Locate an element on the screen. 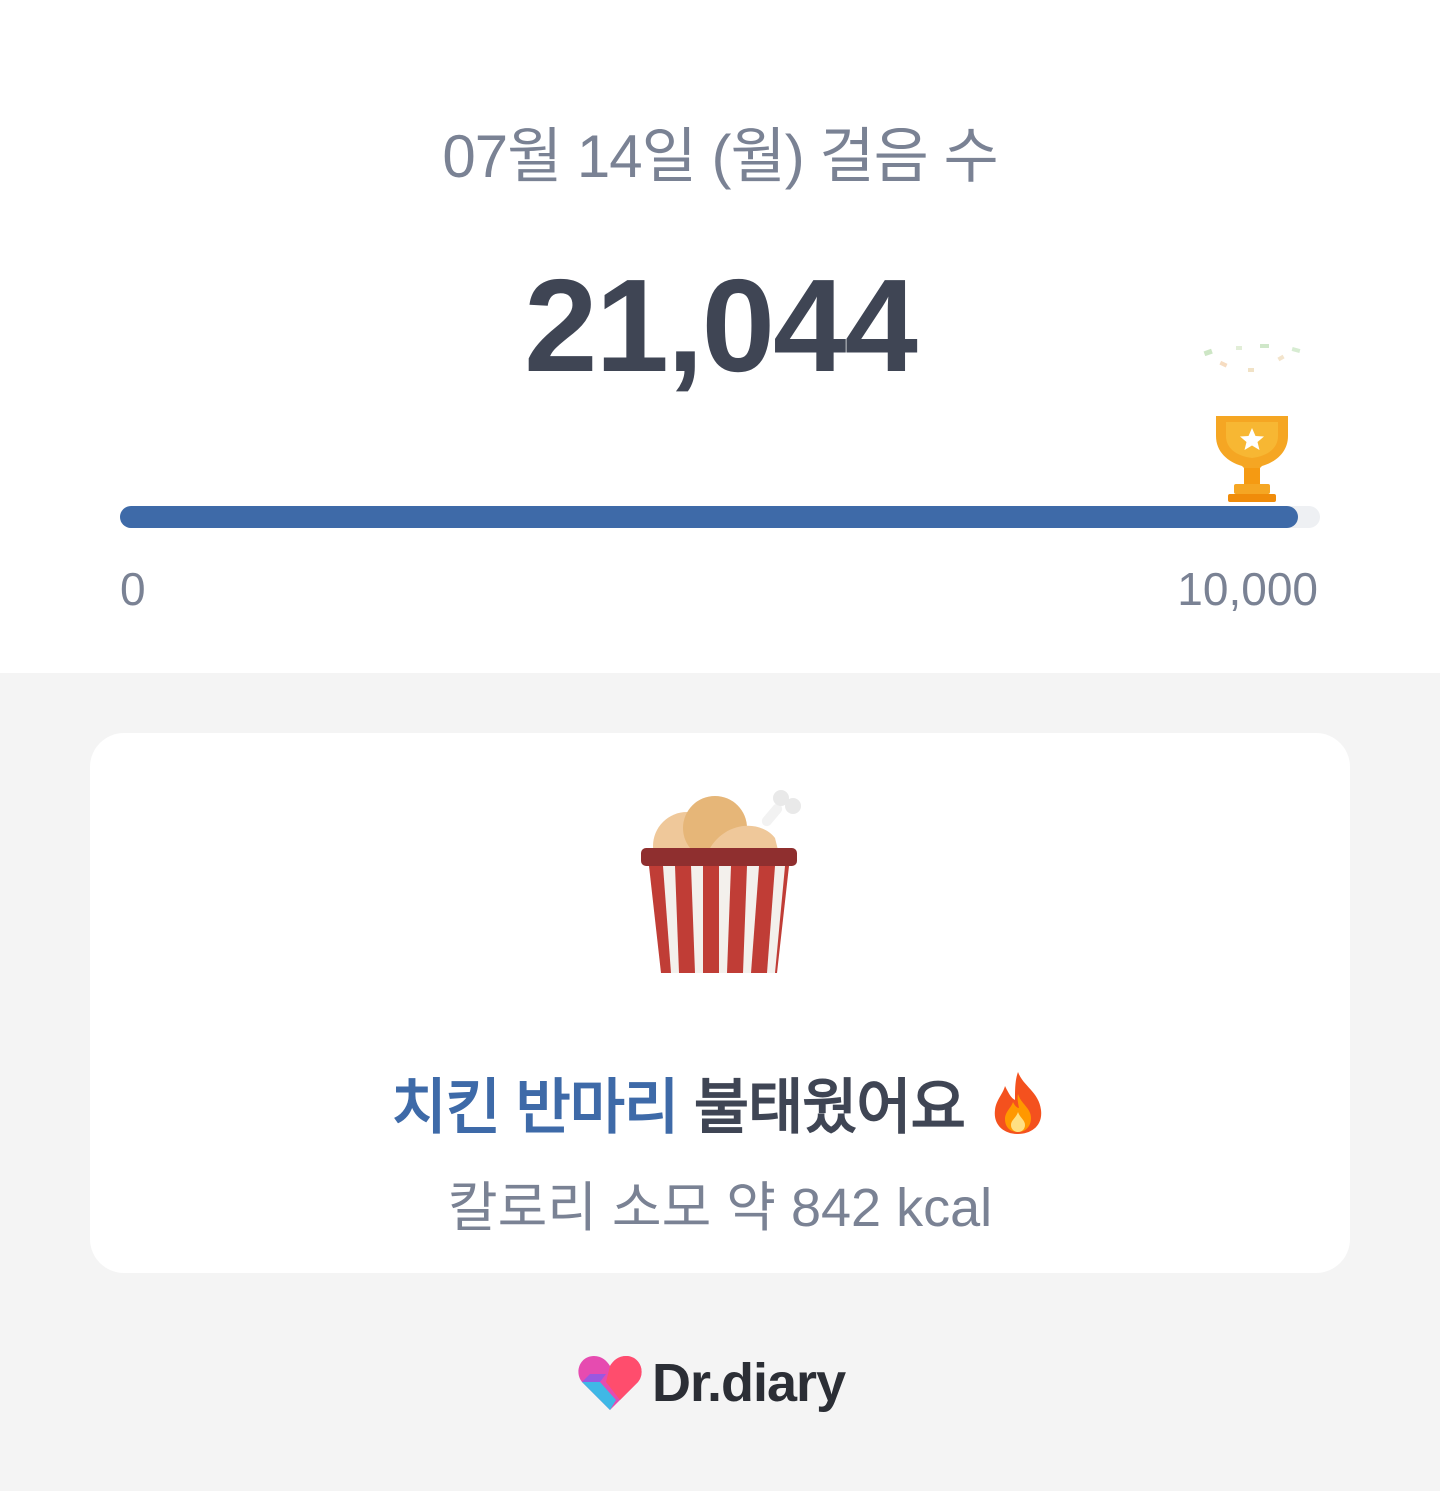  progress-fill is located at coordinates (709, 517).